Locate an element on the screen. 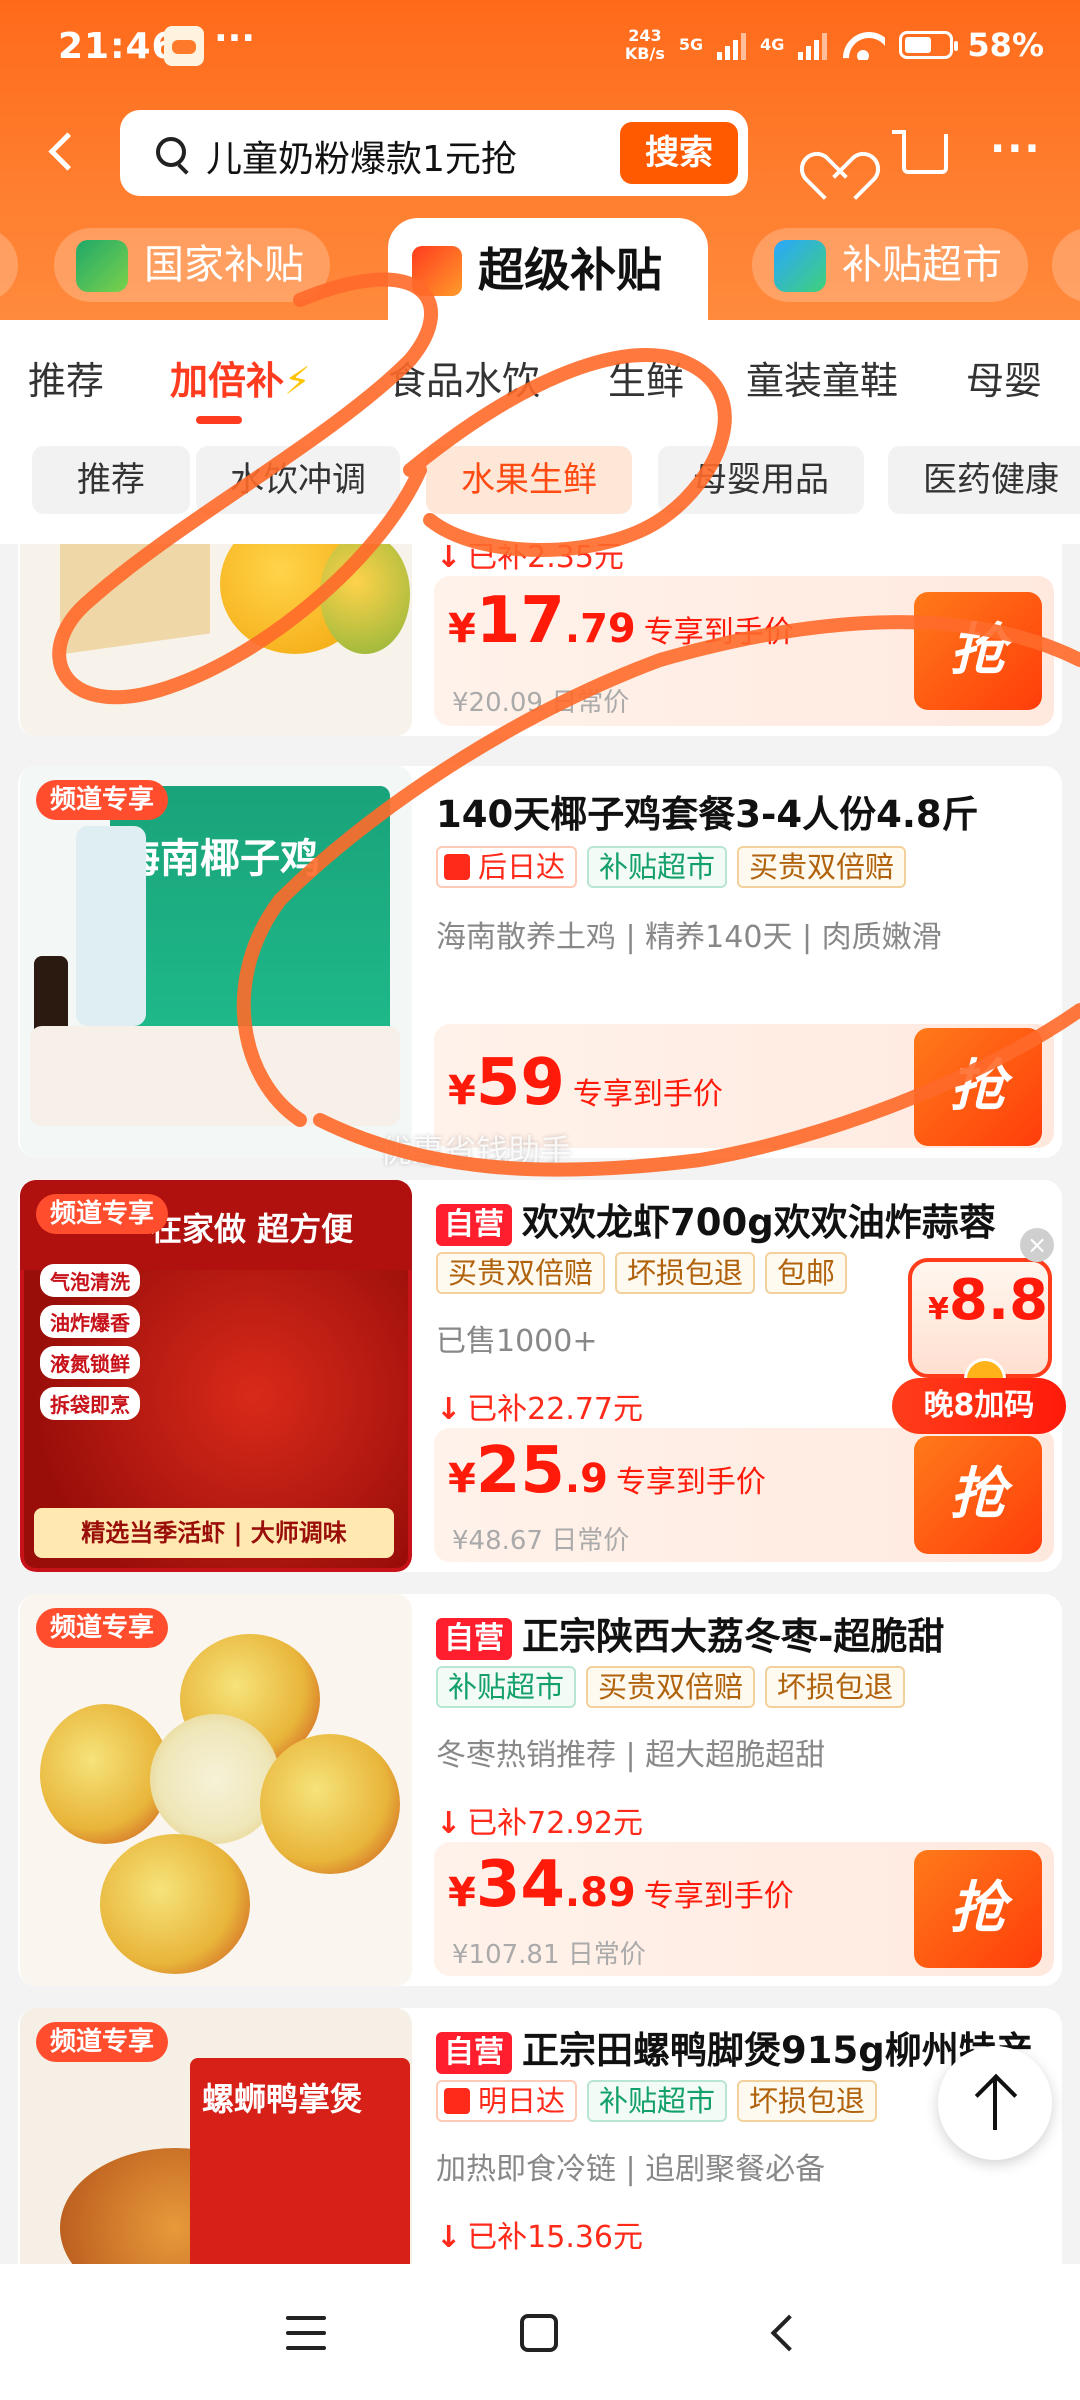 The width and height of the screenshot is (1080, 2400). active-tab-indicator is located at coordinates (219, 420).